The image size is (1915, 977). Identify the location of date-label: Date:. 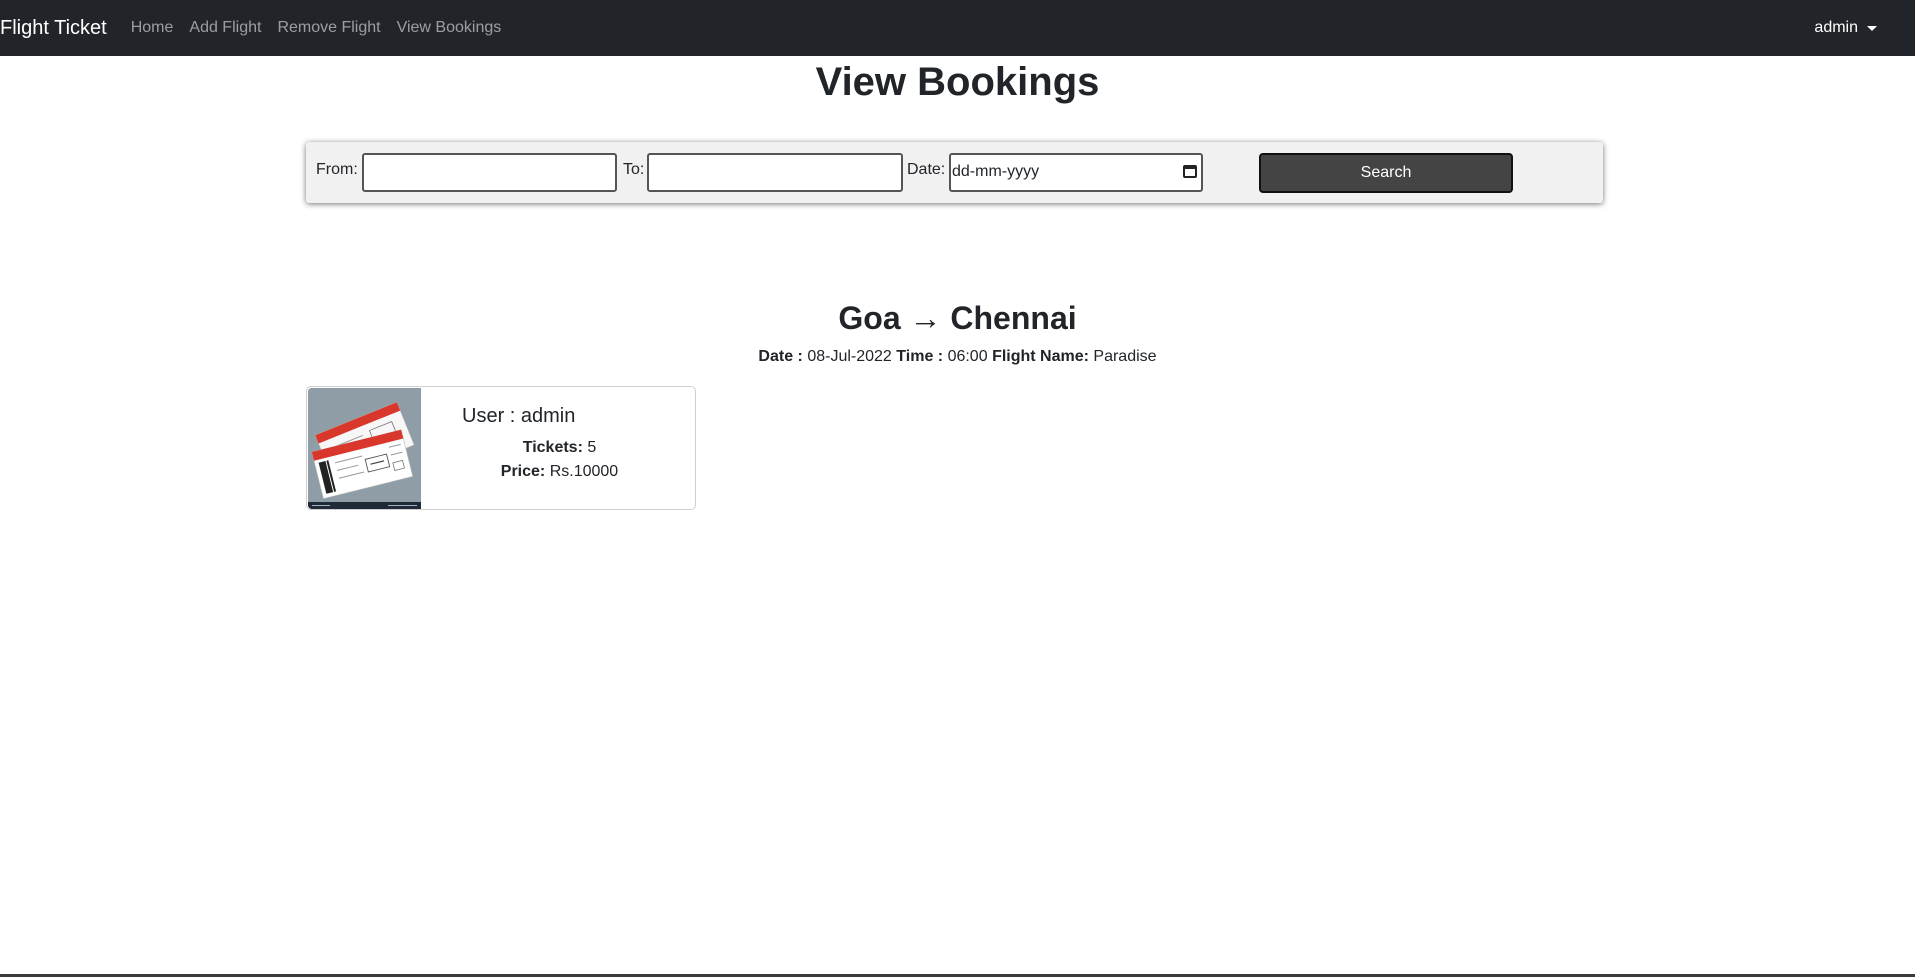
(926, 169).